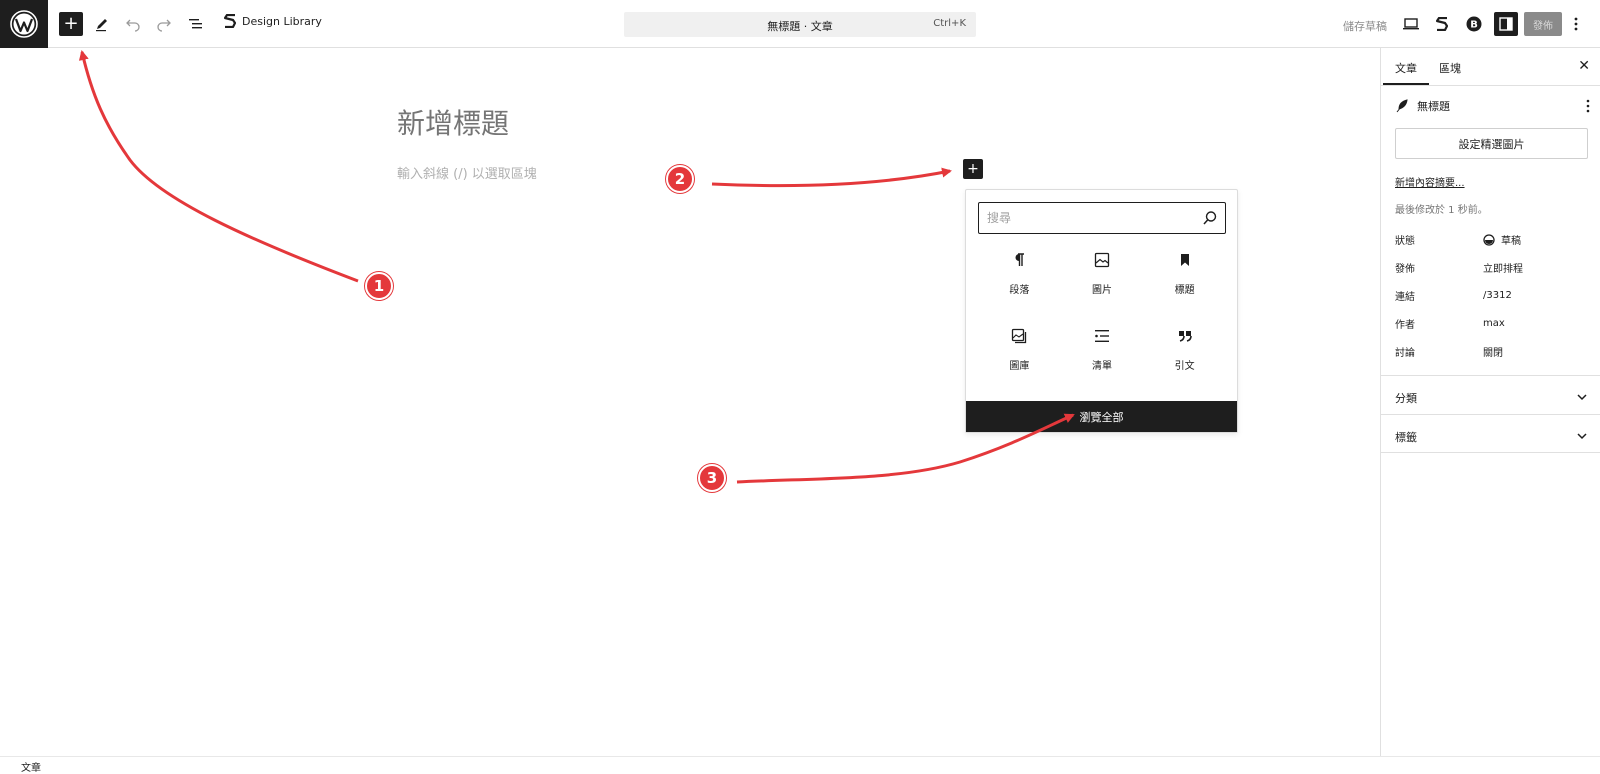  I want to click on post-actions-button, so click(1588, 107).